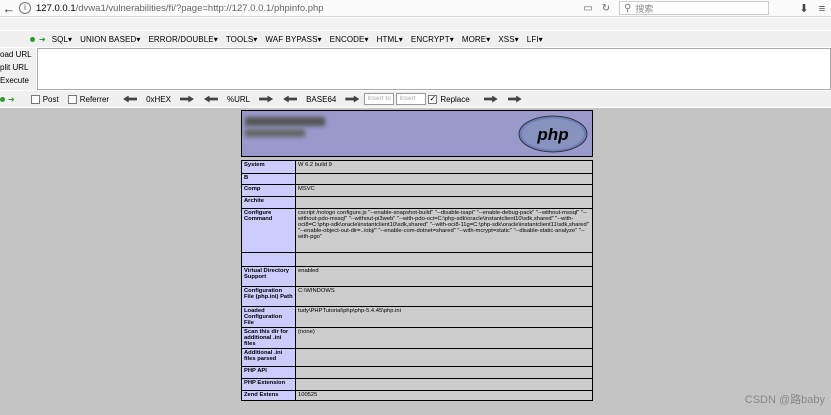 Image resolution: width=831 pixels, height=415 pixels. What do you see at coordinates (268, 230) in the screenshot?
I see `row-key: Configure Command` at bounding box center [268, 230].